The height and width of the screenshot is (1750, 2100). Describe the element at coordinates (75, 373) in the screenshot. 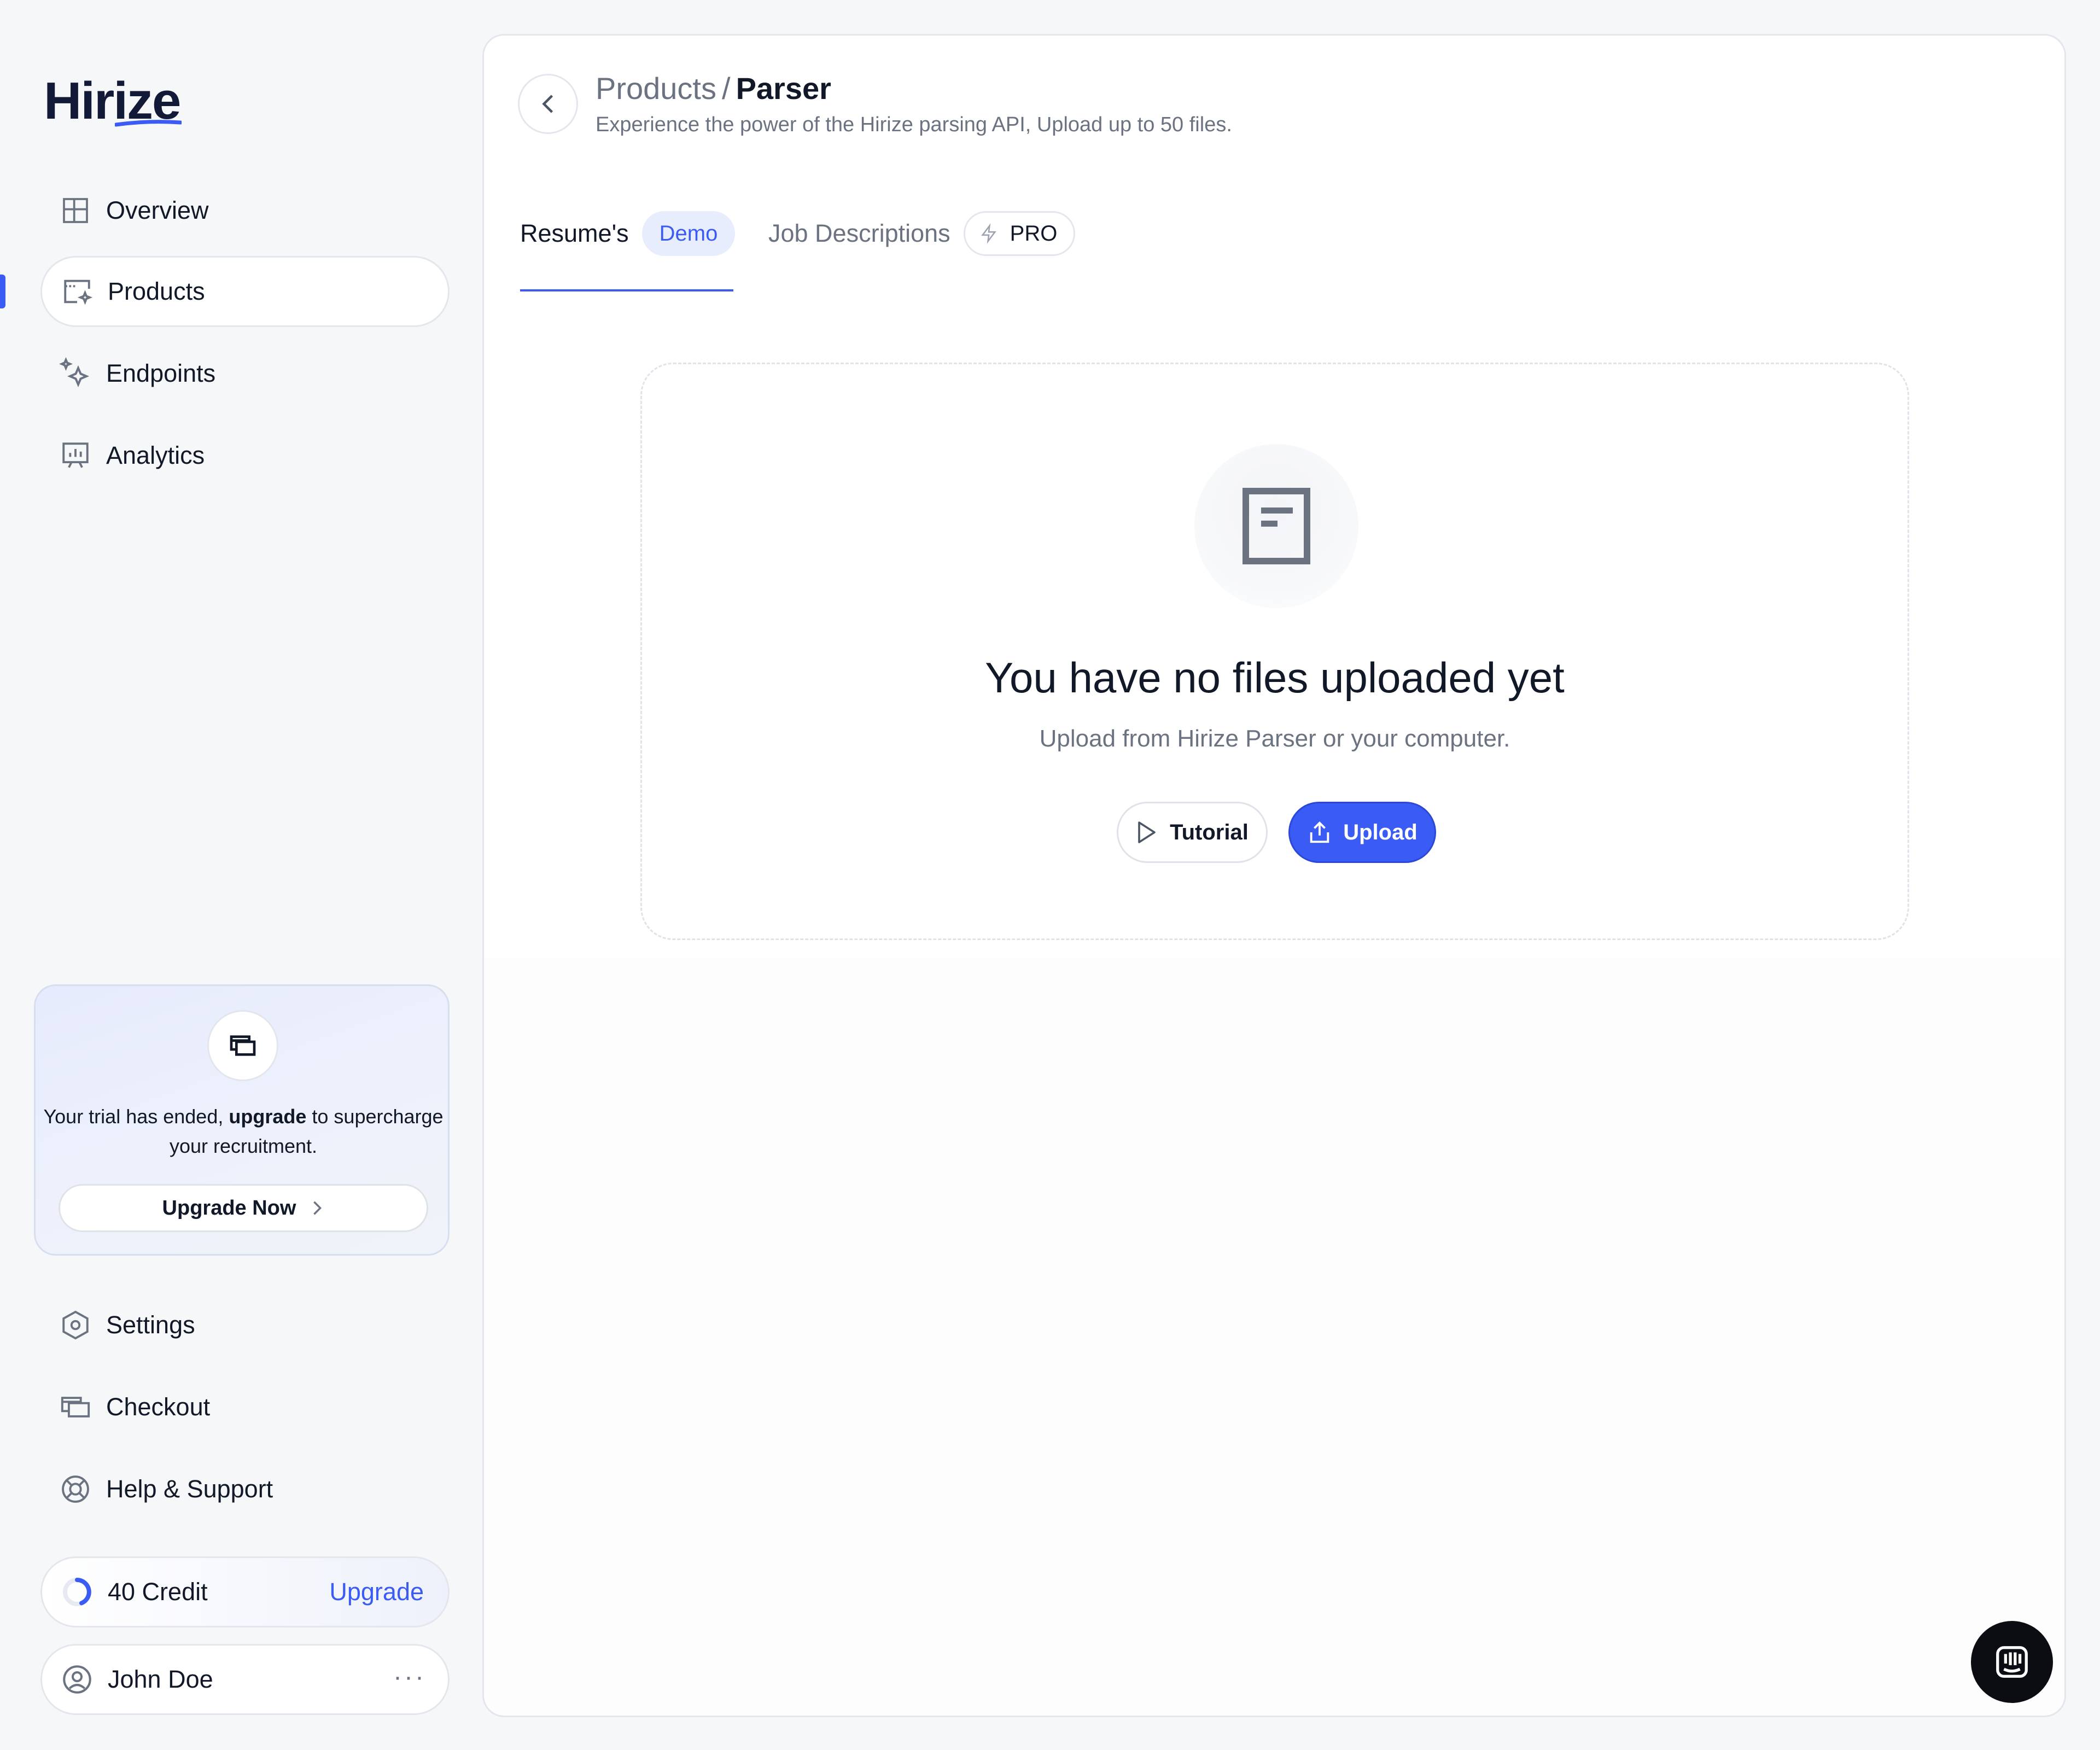

I see `sparkle-icon` at that location.